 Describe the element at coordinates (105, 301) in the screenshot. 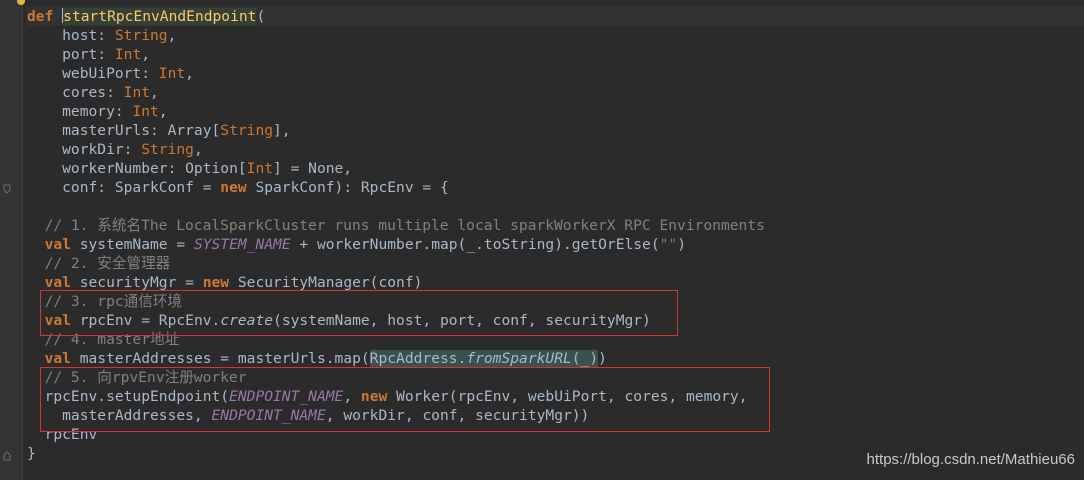

I see `code-token: // 3. rpc通信环境` at that location.